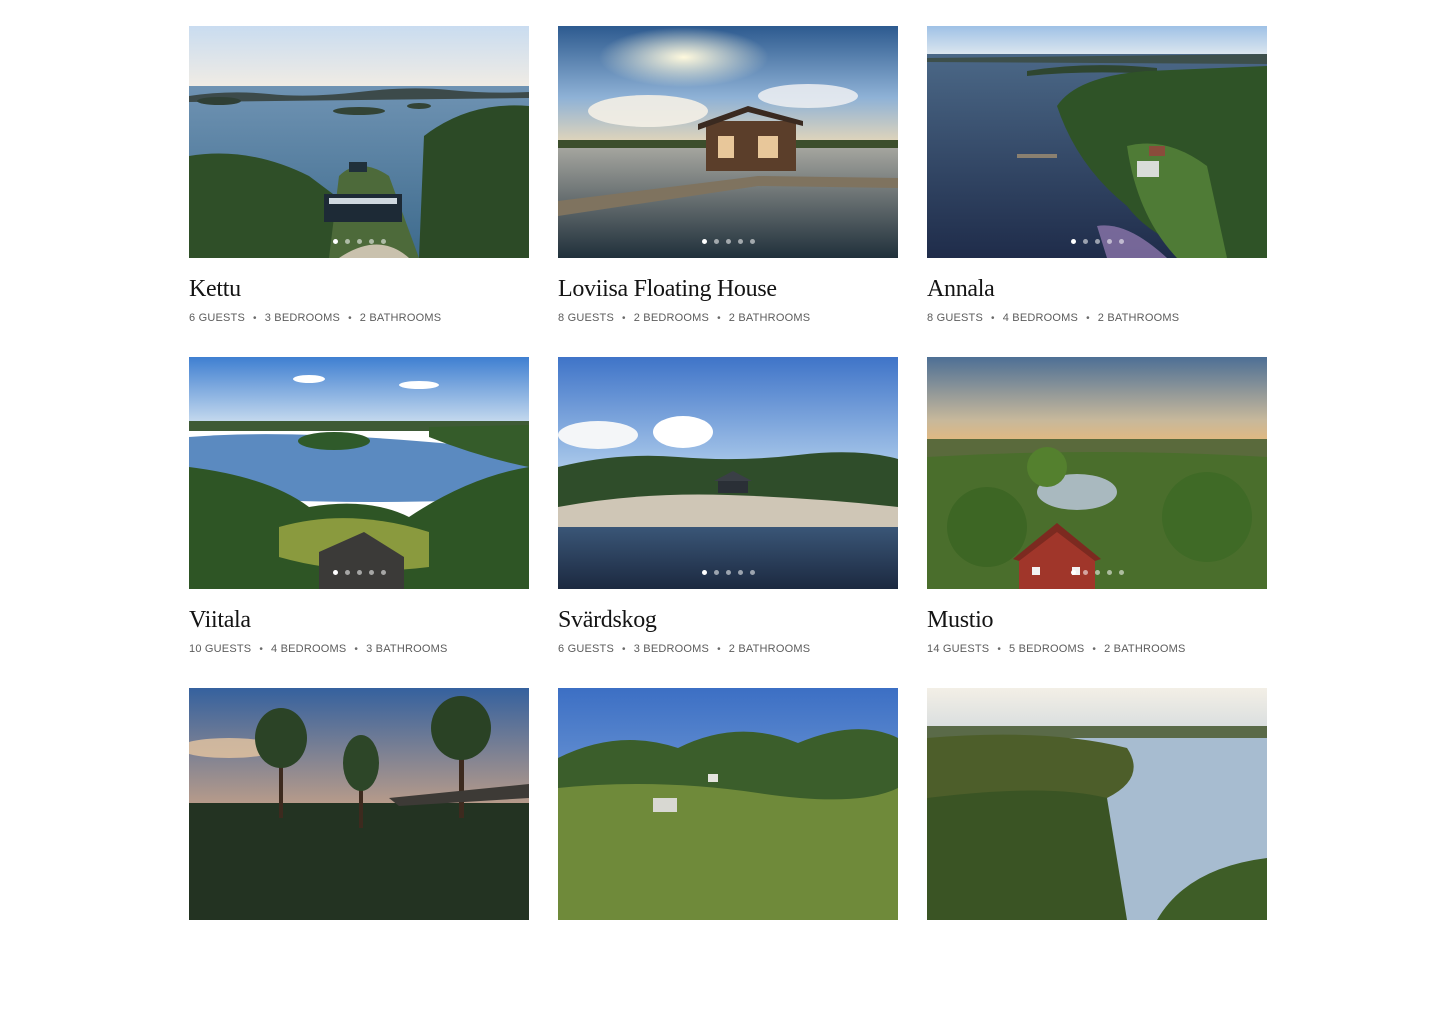  I want to click on listing-meta: 8 GUESTS • 4 BEDROOMS • 2 BATHROOMS, so click(1097, 318).